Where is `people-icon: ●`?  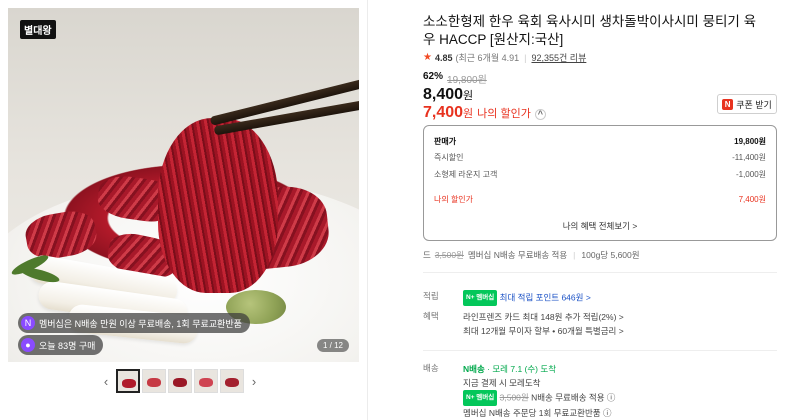
people-icon: ● is located at coordinates (28, 345).